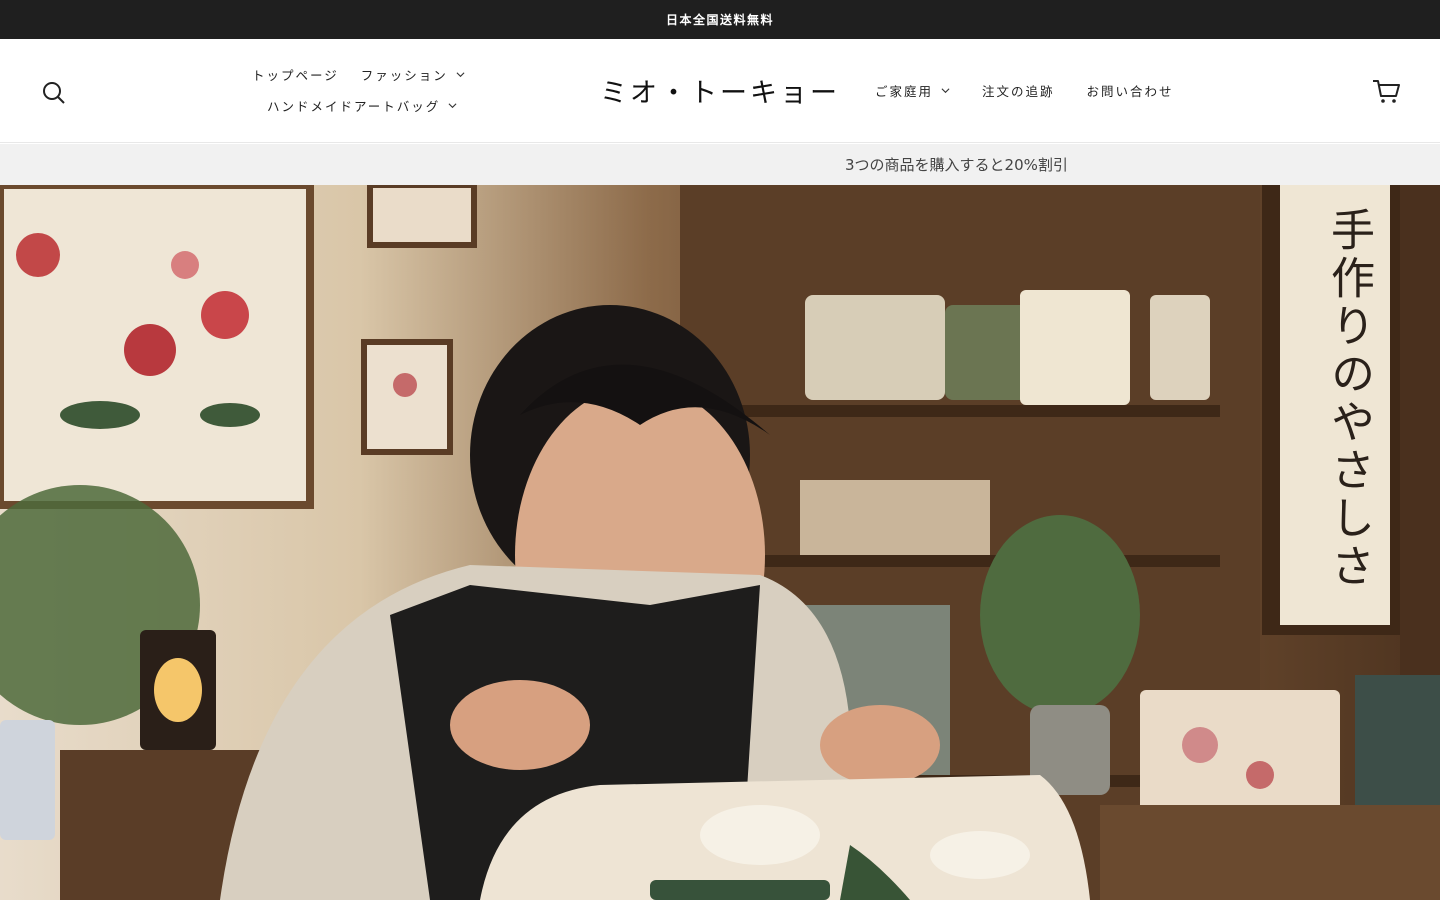 Image resolution: width=1440 pixels, height=900 pixels. What do you see at coordinates (785, 837) in the screenshot?
I see `quilted-bag` at bounding box center [785, 837].